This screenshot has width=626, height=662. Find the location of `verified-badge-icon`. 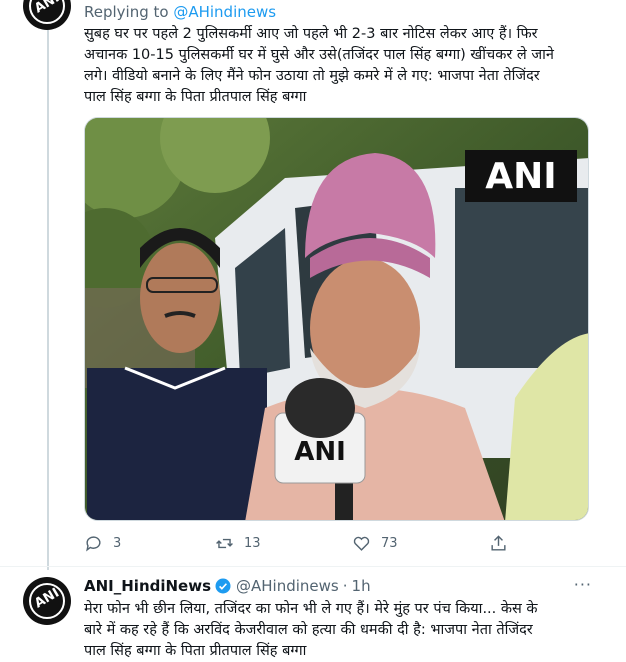

verified-badge-icon is located at coordinates (223, 586).